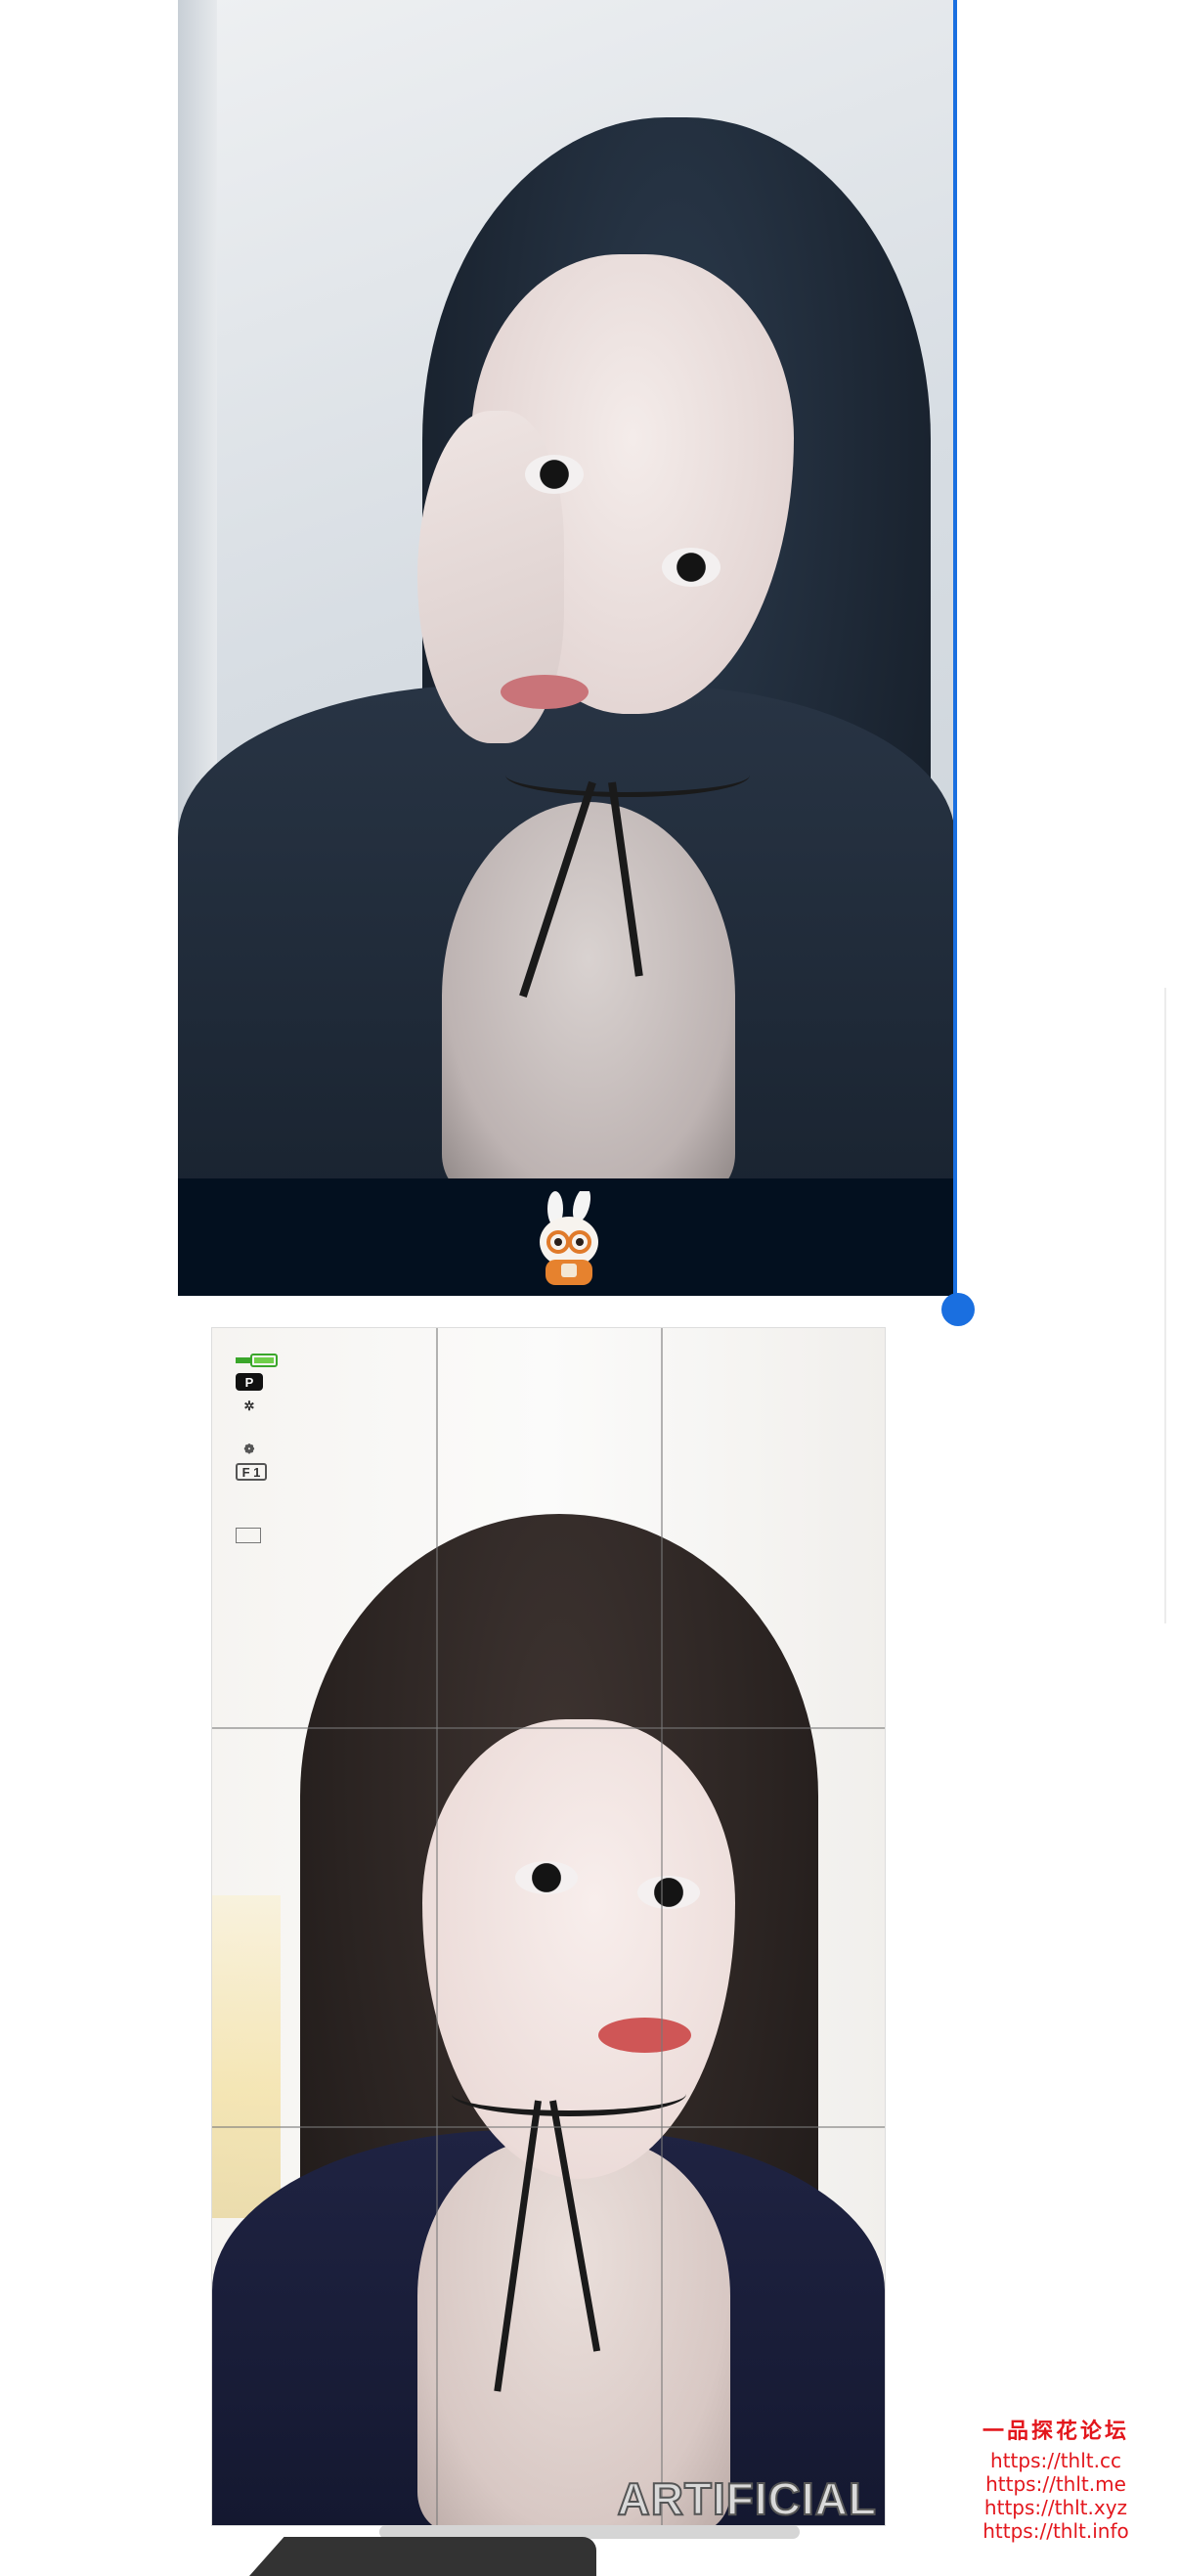 Image resolution: width=1179 pixels, height=2576 pixels. I want to click on photo-choker, so click(627, 775).